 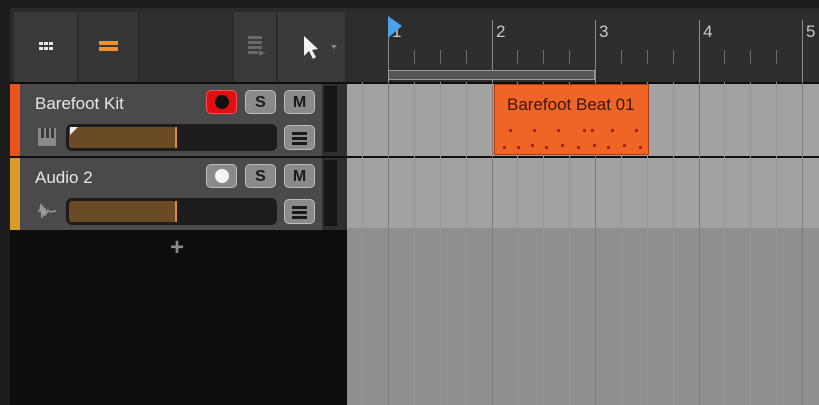 What do you see at coordinates (811, 31) in the screenshot?
I see `bar-number-5: 5` at bounding box center [811, 31].